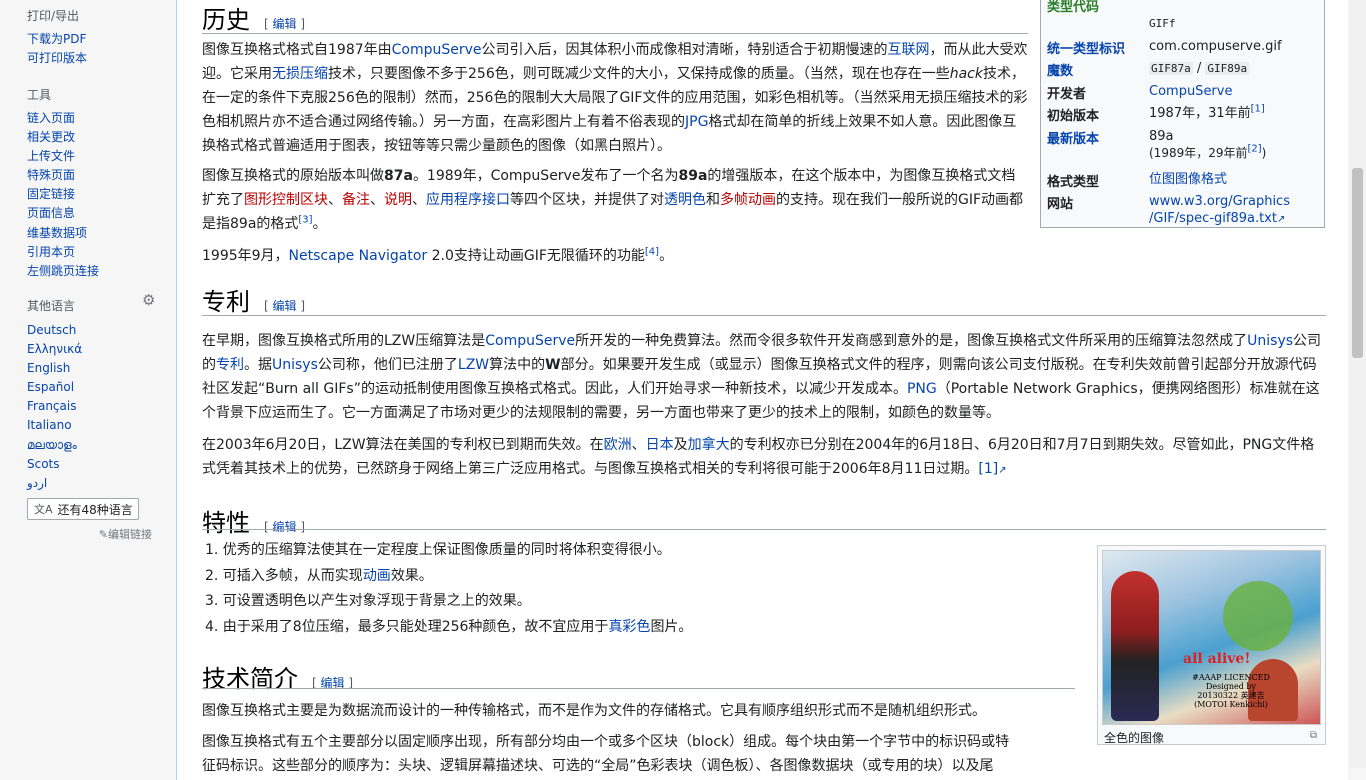  Describe the element at coordinates (709, 445) in the screenshot. I see `link-canada: 加拿大` at that location.